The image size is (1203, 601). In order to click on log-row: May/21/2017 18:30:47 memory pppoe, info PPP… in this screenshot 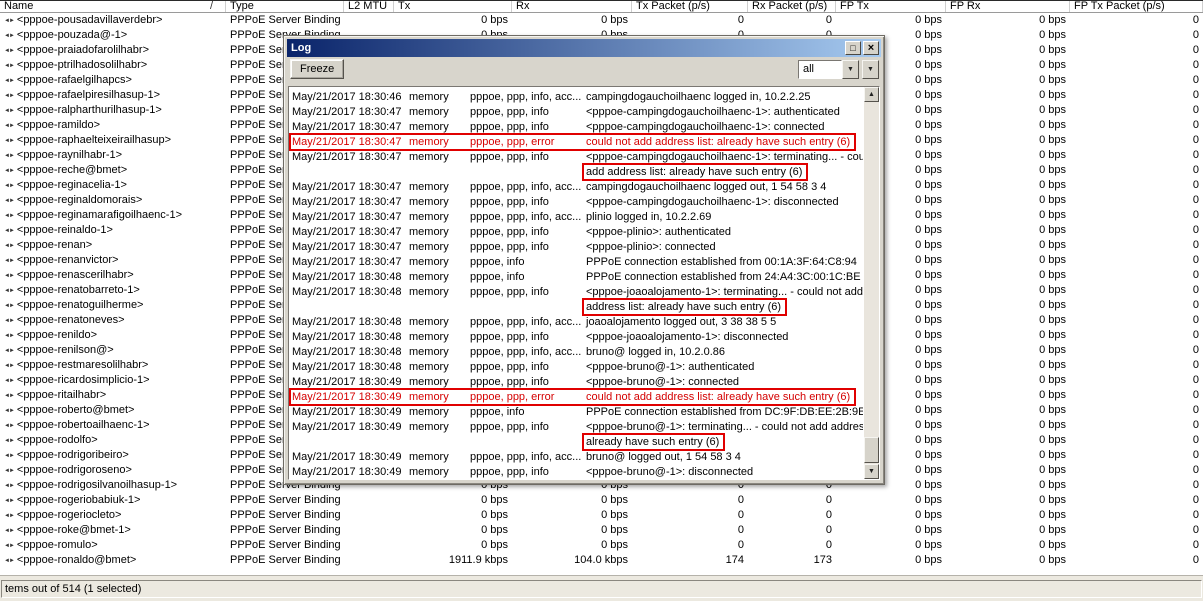, I will do `click(577, 262)`.